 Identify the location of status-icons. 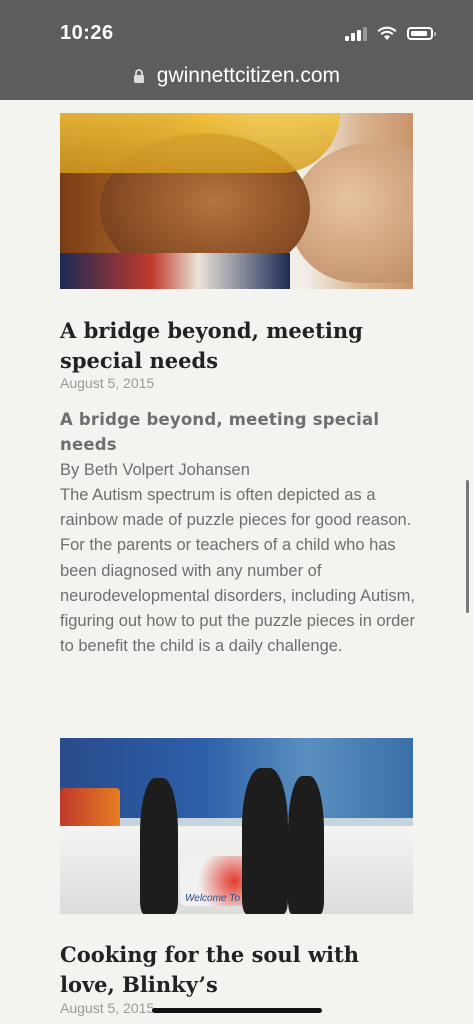
(390, 33).